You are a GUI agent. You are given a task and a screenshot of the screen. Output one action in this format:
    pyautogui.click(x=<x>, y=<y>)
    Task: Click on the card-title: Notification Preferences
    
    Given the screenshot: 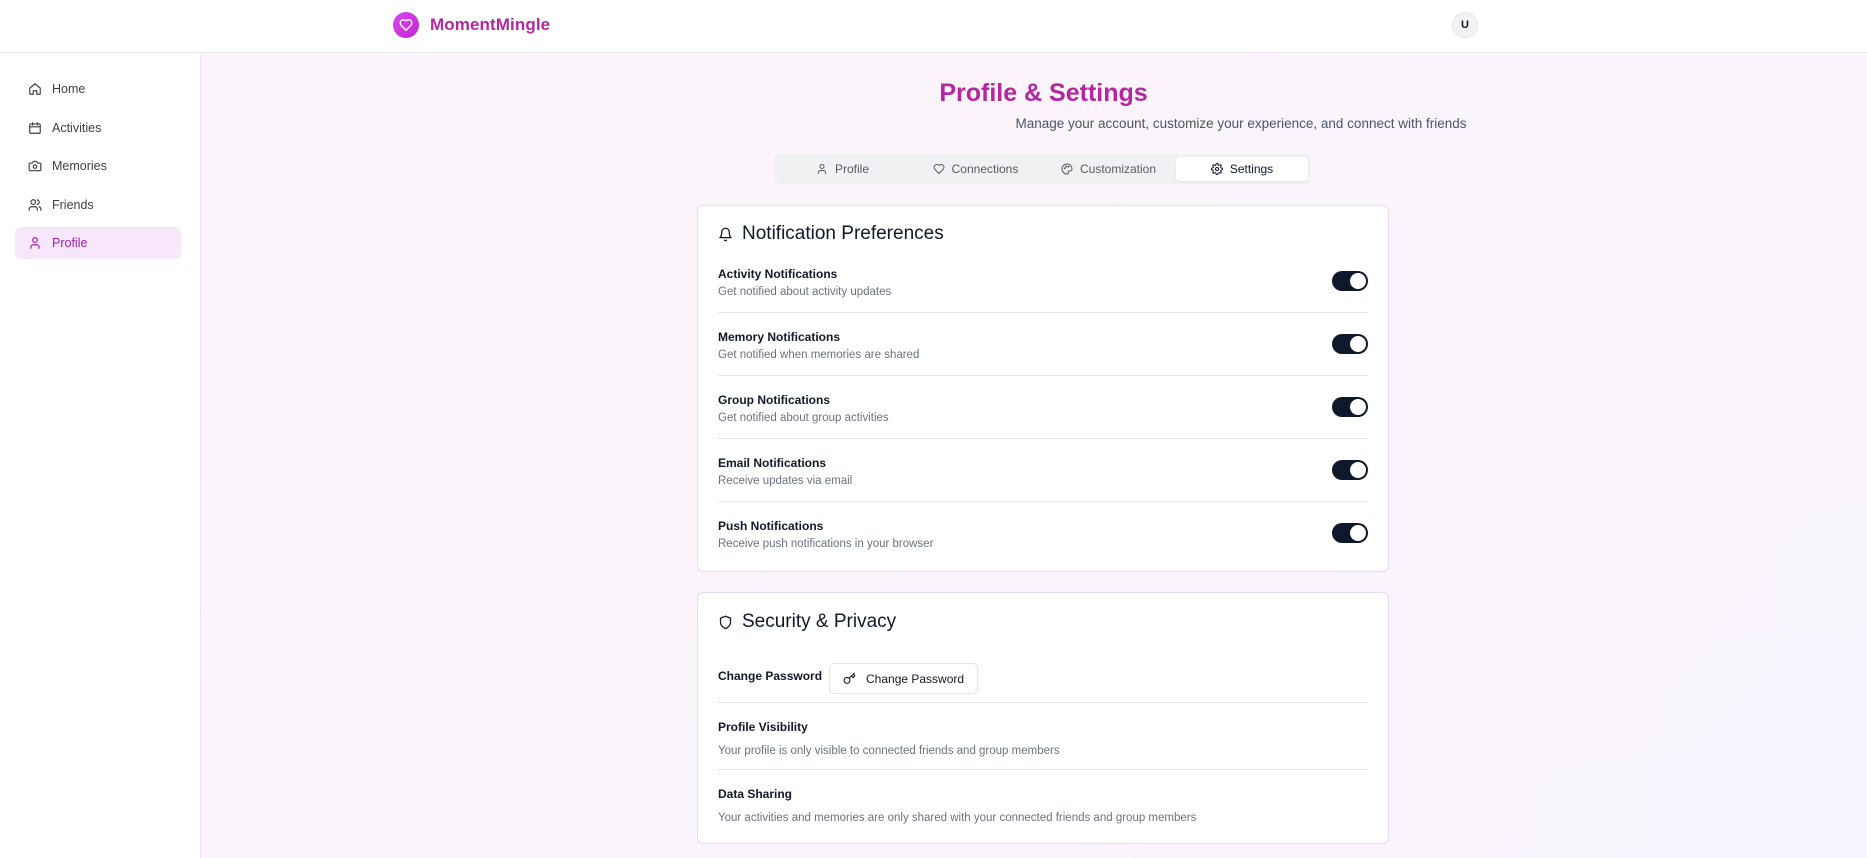 What is the action you would take?
    pyautogui.click(x=831, y=234)
    